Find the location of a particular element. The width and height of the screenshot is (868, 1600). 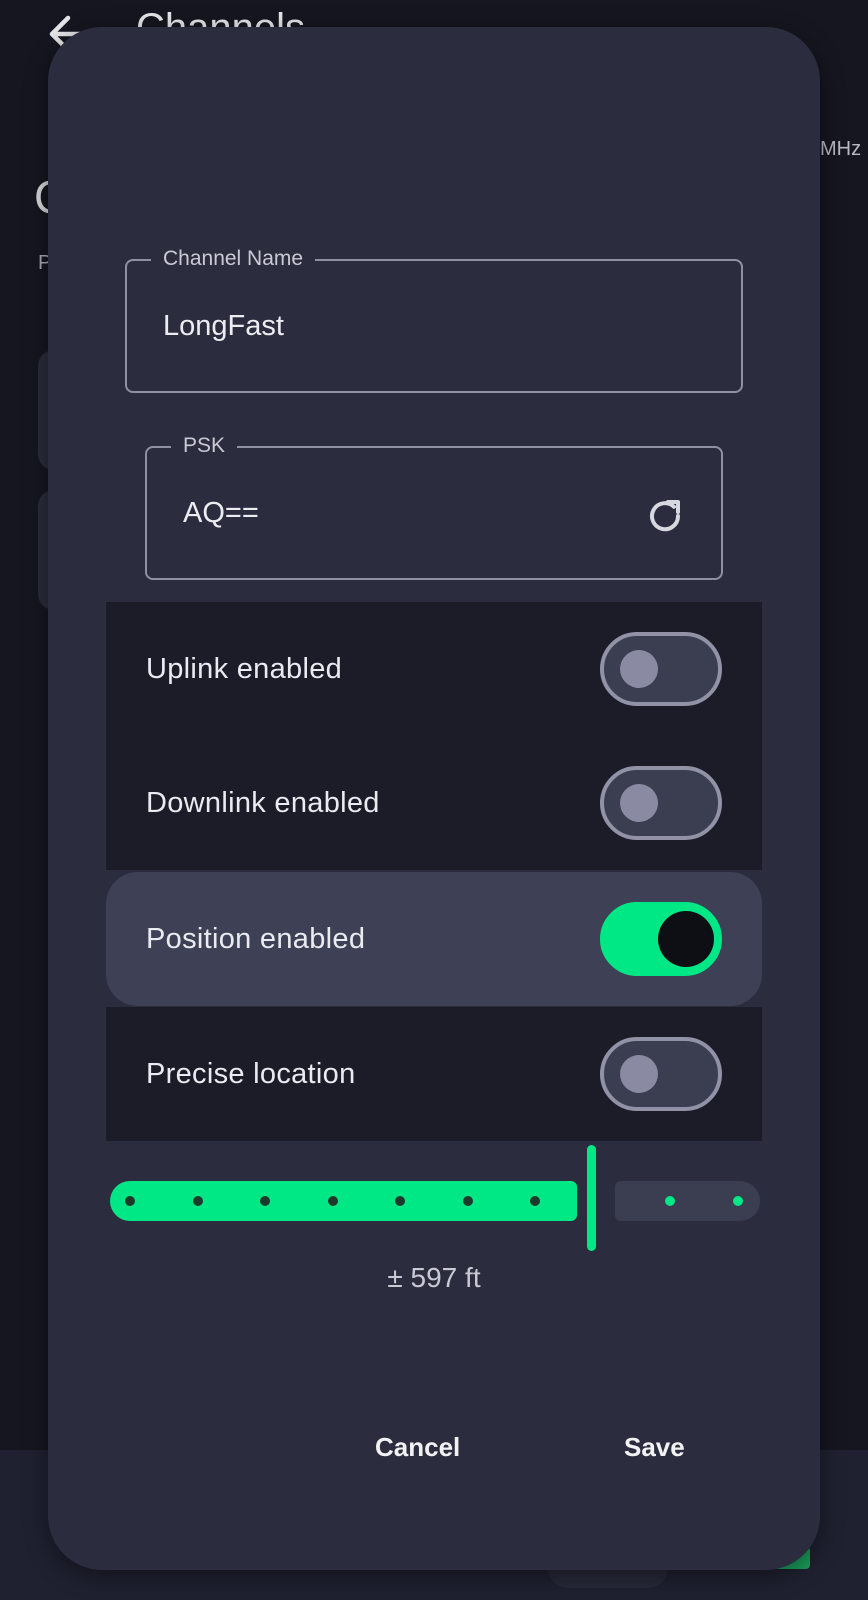

channel-name-field: Channel Name LongFast is located at coordinates (434, 319).